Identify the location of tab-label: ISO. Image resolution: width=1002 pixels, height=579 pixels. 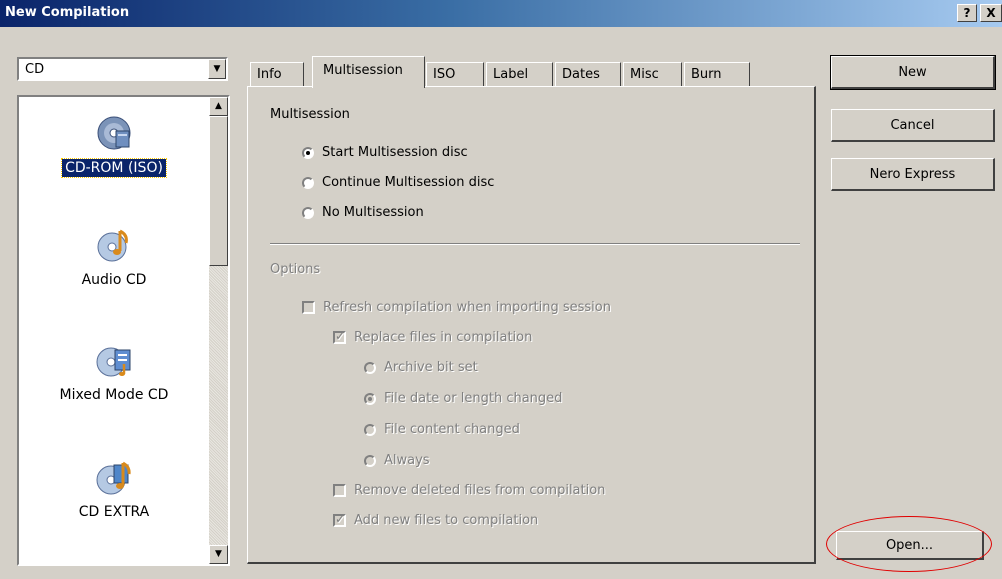
(444, 74).